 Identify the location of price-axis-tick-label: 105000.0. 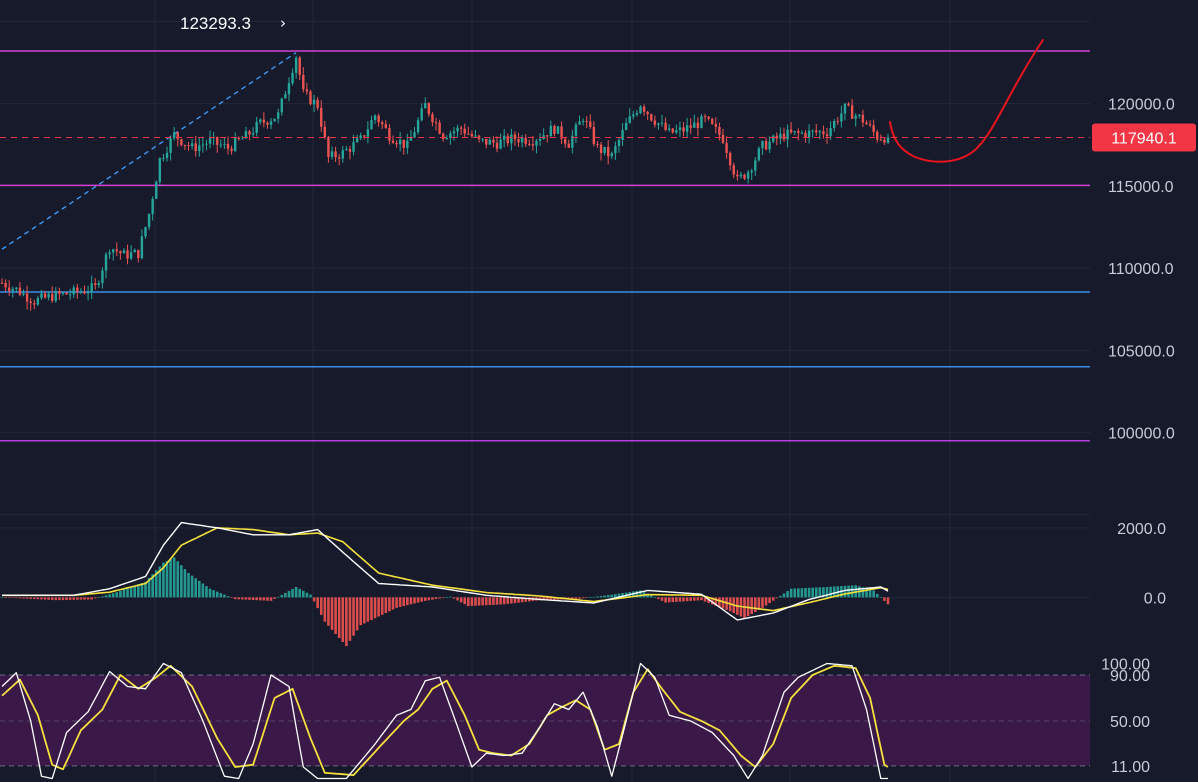
(1141, 351).